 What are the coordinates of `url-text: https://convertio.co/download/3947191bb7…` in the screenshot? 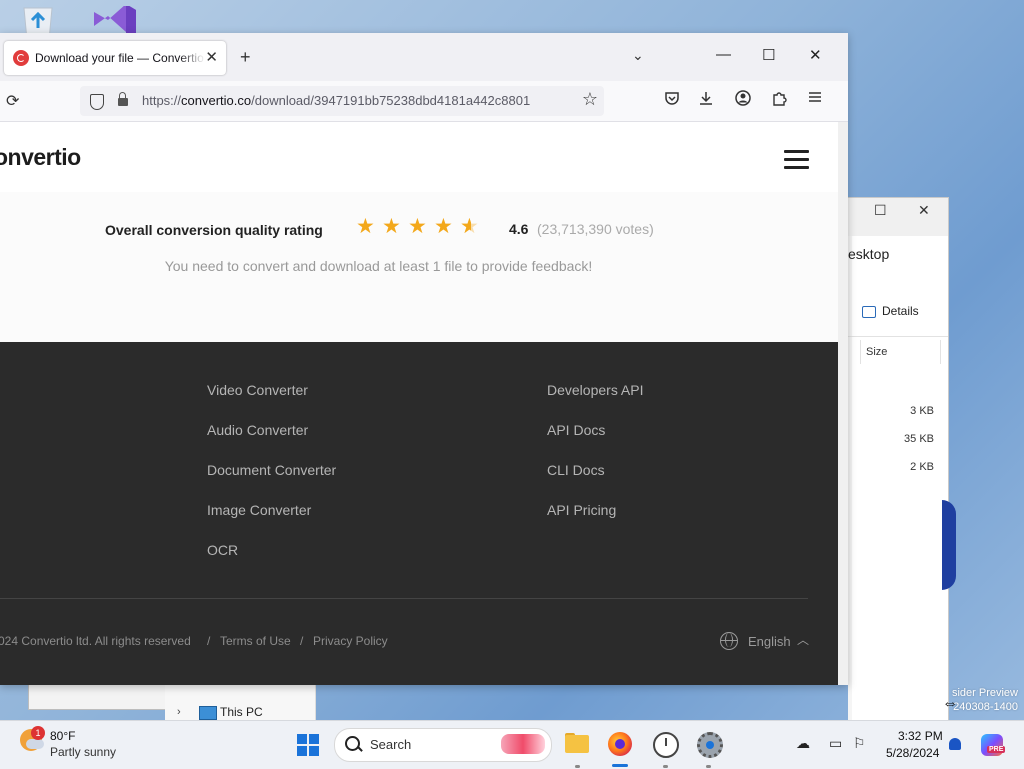 It's located at (356, 100).